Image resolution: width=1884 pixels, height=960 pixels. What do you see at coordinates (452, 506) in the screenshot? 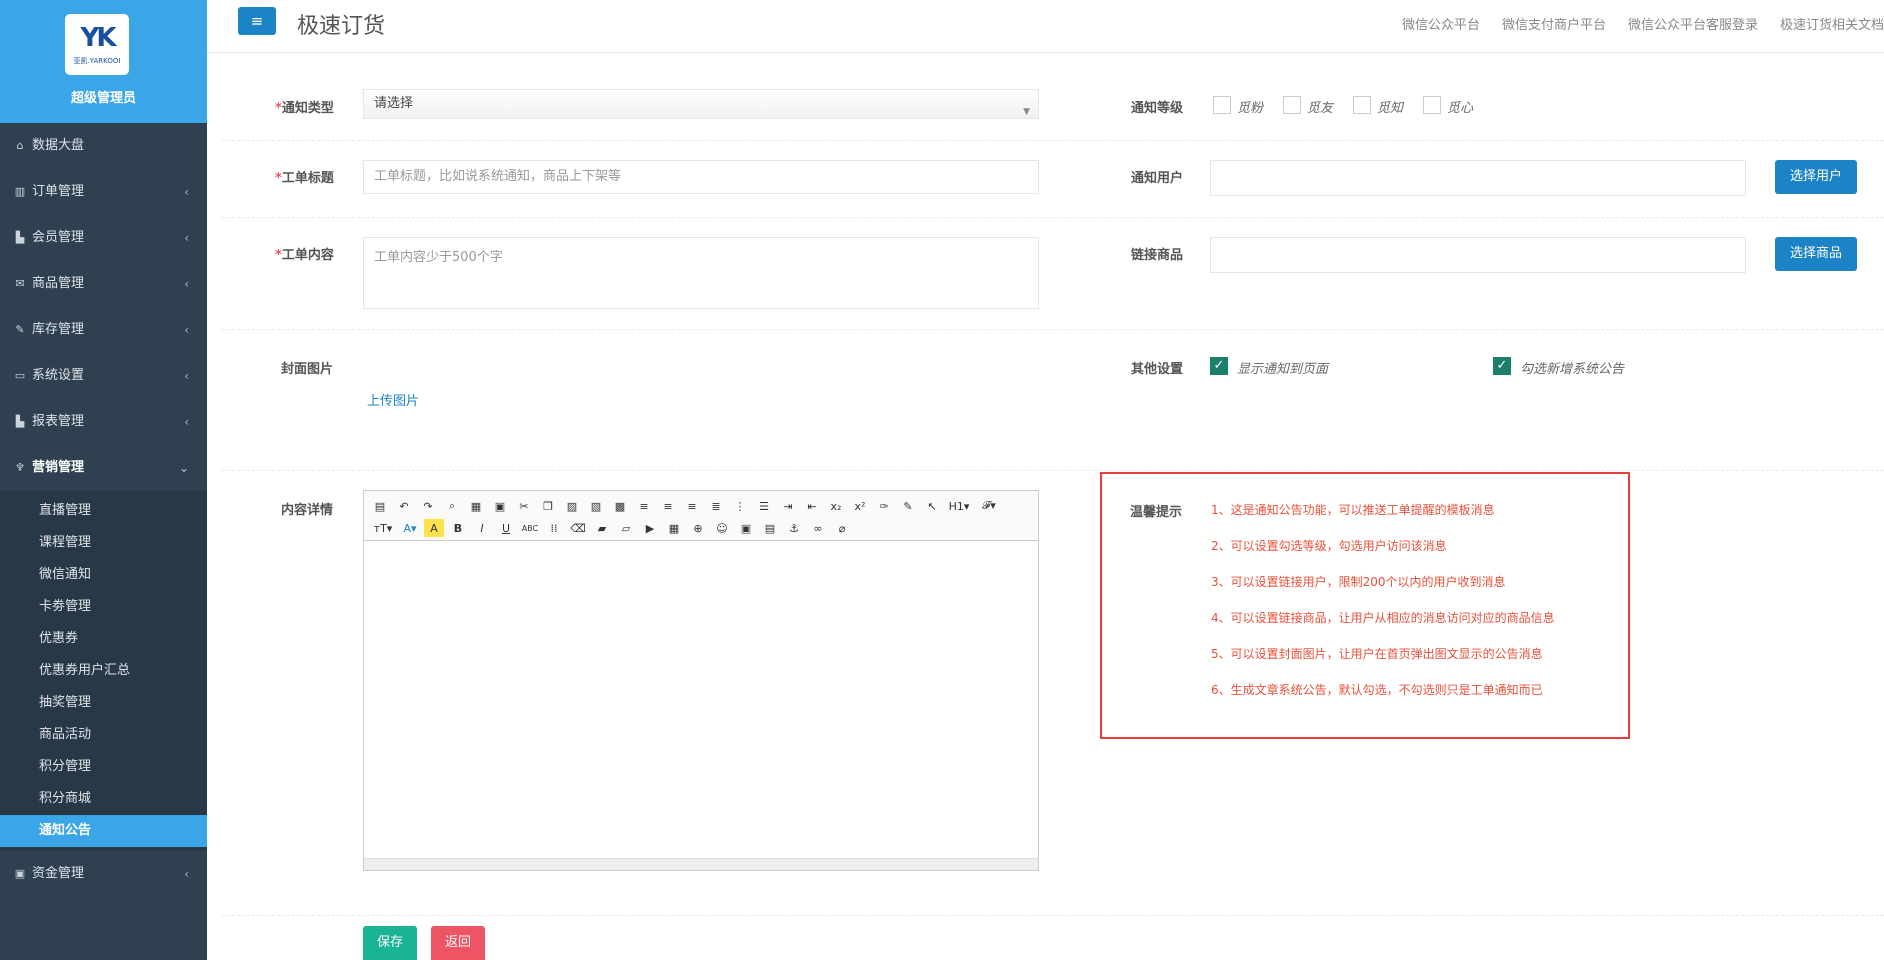
I see `preview-icon: ⌕` at bounding box center [452, 506].